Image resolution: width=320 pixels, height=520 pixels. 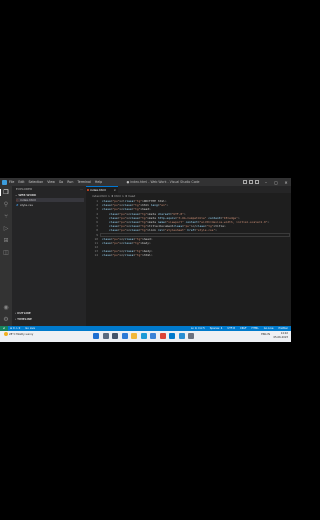 I want to click on settings-icon: ⚙, so click(x=6, y=319).